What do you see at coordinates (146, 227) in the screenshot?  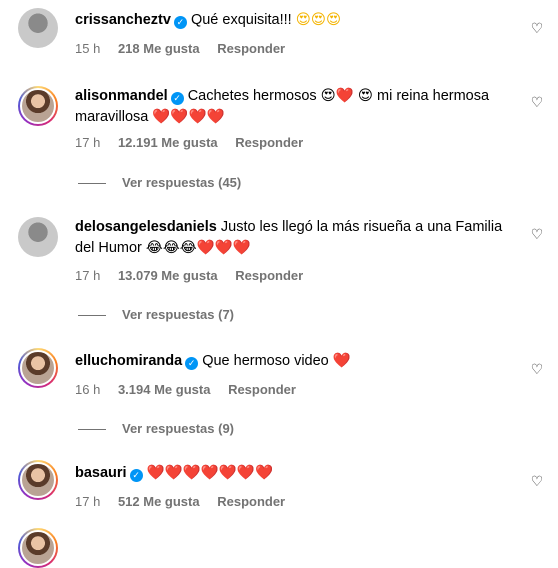 I see `username: delosangelesdaniels` at bounding box center [146, 227].